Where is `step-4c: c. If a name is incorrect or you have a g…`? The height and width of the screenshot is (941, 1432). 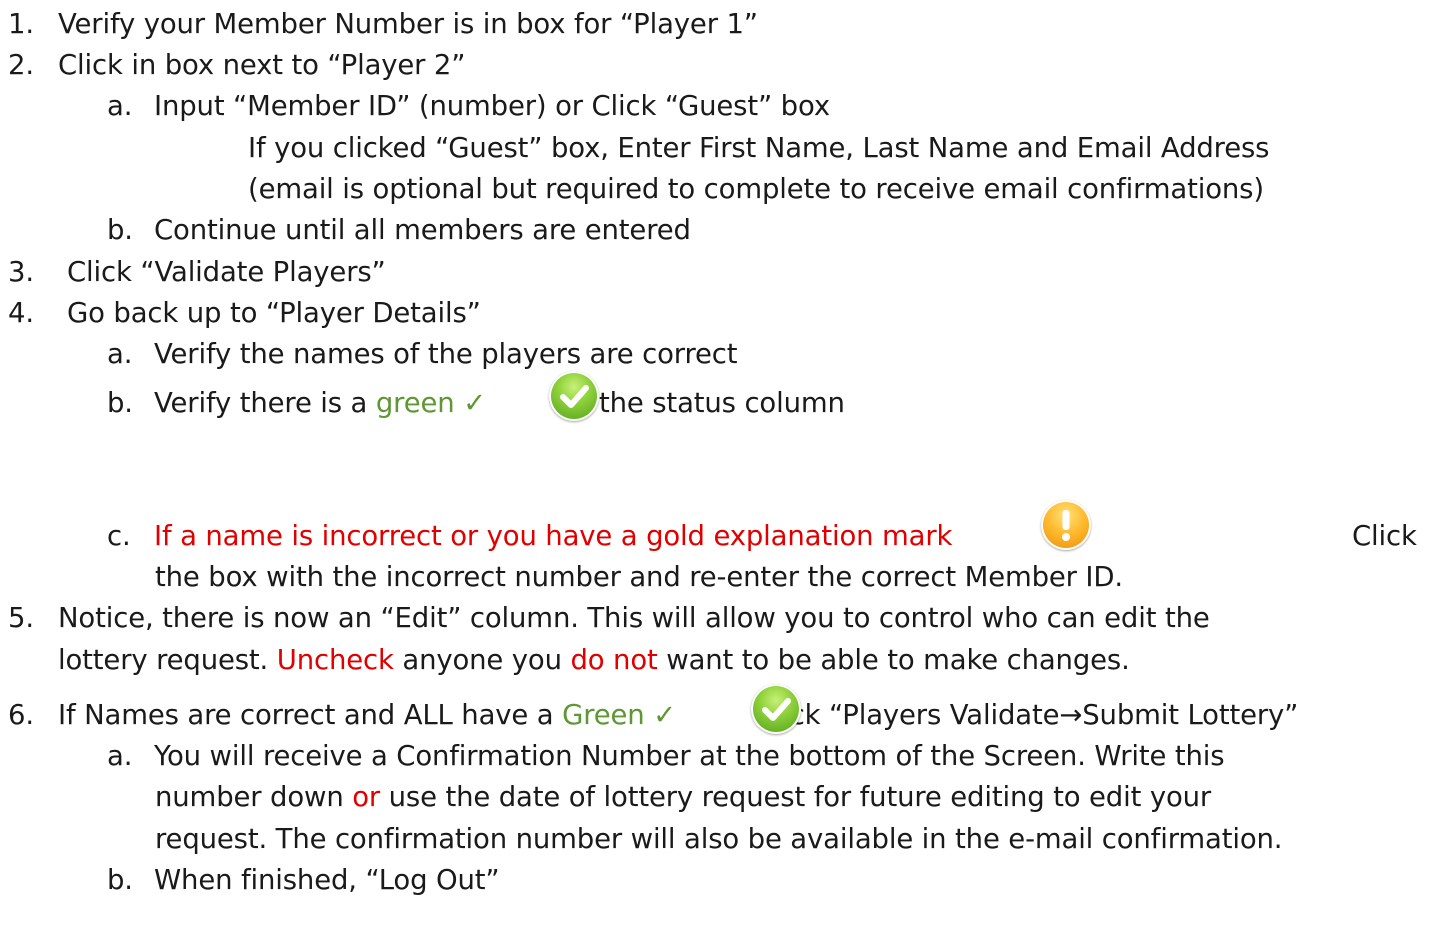 step-4c: c. If a name is incorrect or you have a g… is located at coordinates (529, 536).